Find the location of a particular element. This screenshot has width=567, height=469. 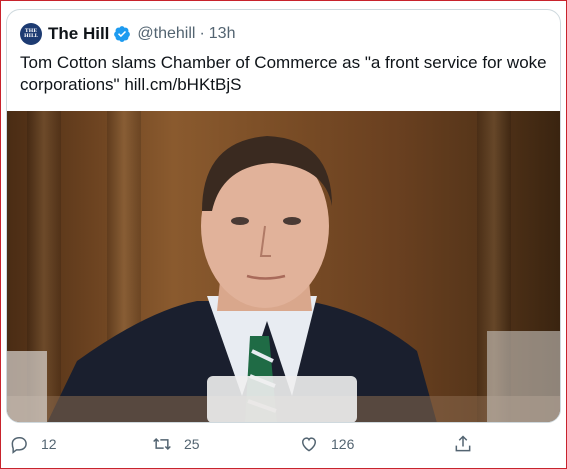

tweet-header: THE HILL The Hill @thehill · 13h is located at coordinates (127, 34).